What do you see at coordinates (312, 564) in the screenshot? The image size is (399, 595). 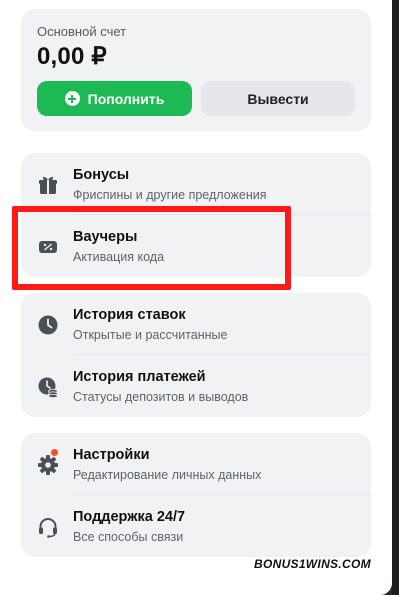 I see `watermark: BONUS1WINS.COM` at bounding box center [312, 564].